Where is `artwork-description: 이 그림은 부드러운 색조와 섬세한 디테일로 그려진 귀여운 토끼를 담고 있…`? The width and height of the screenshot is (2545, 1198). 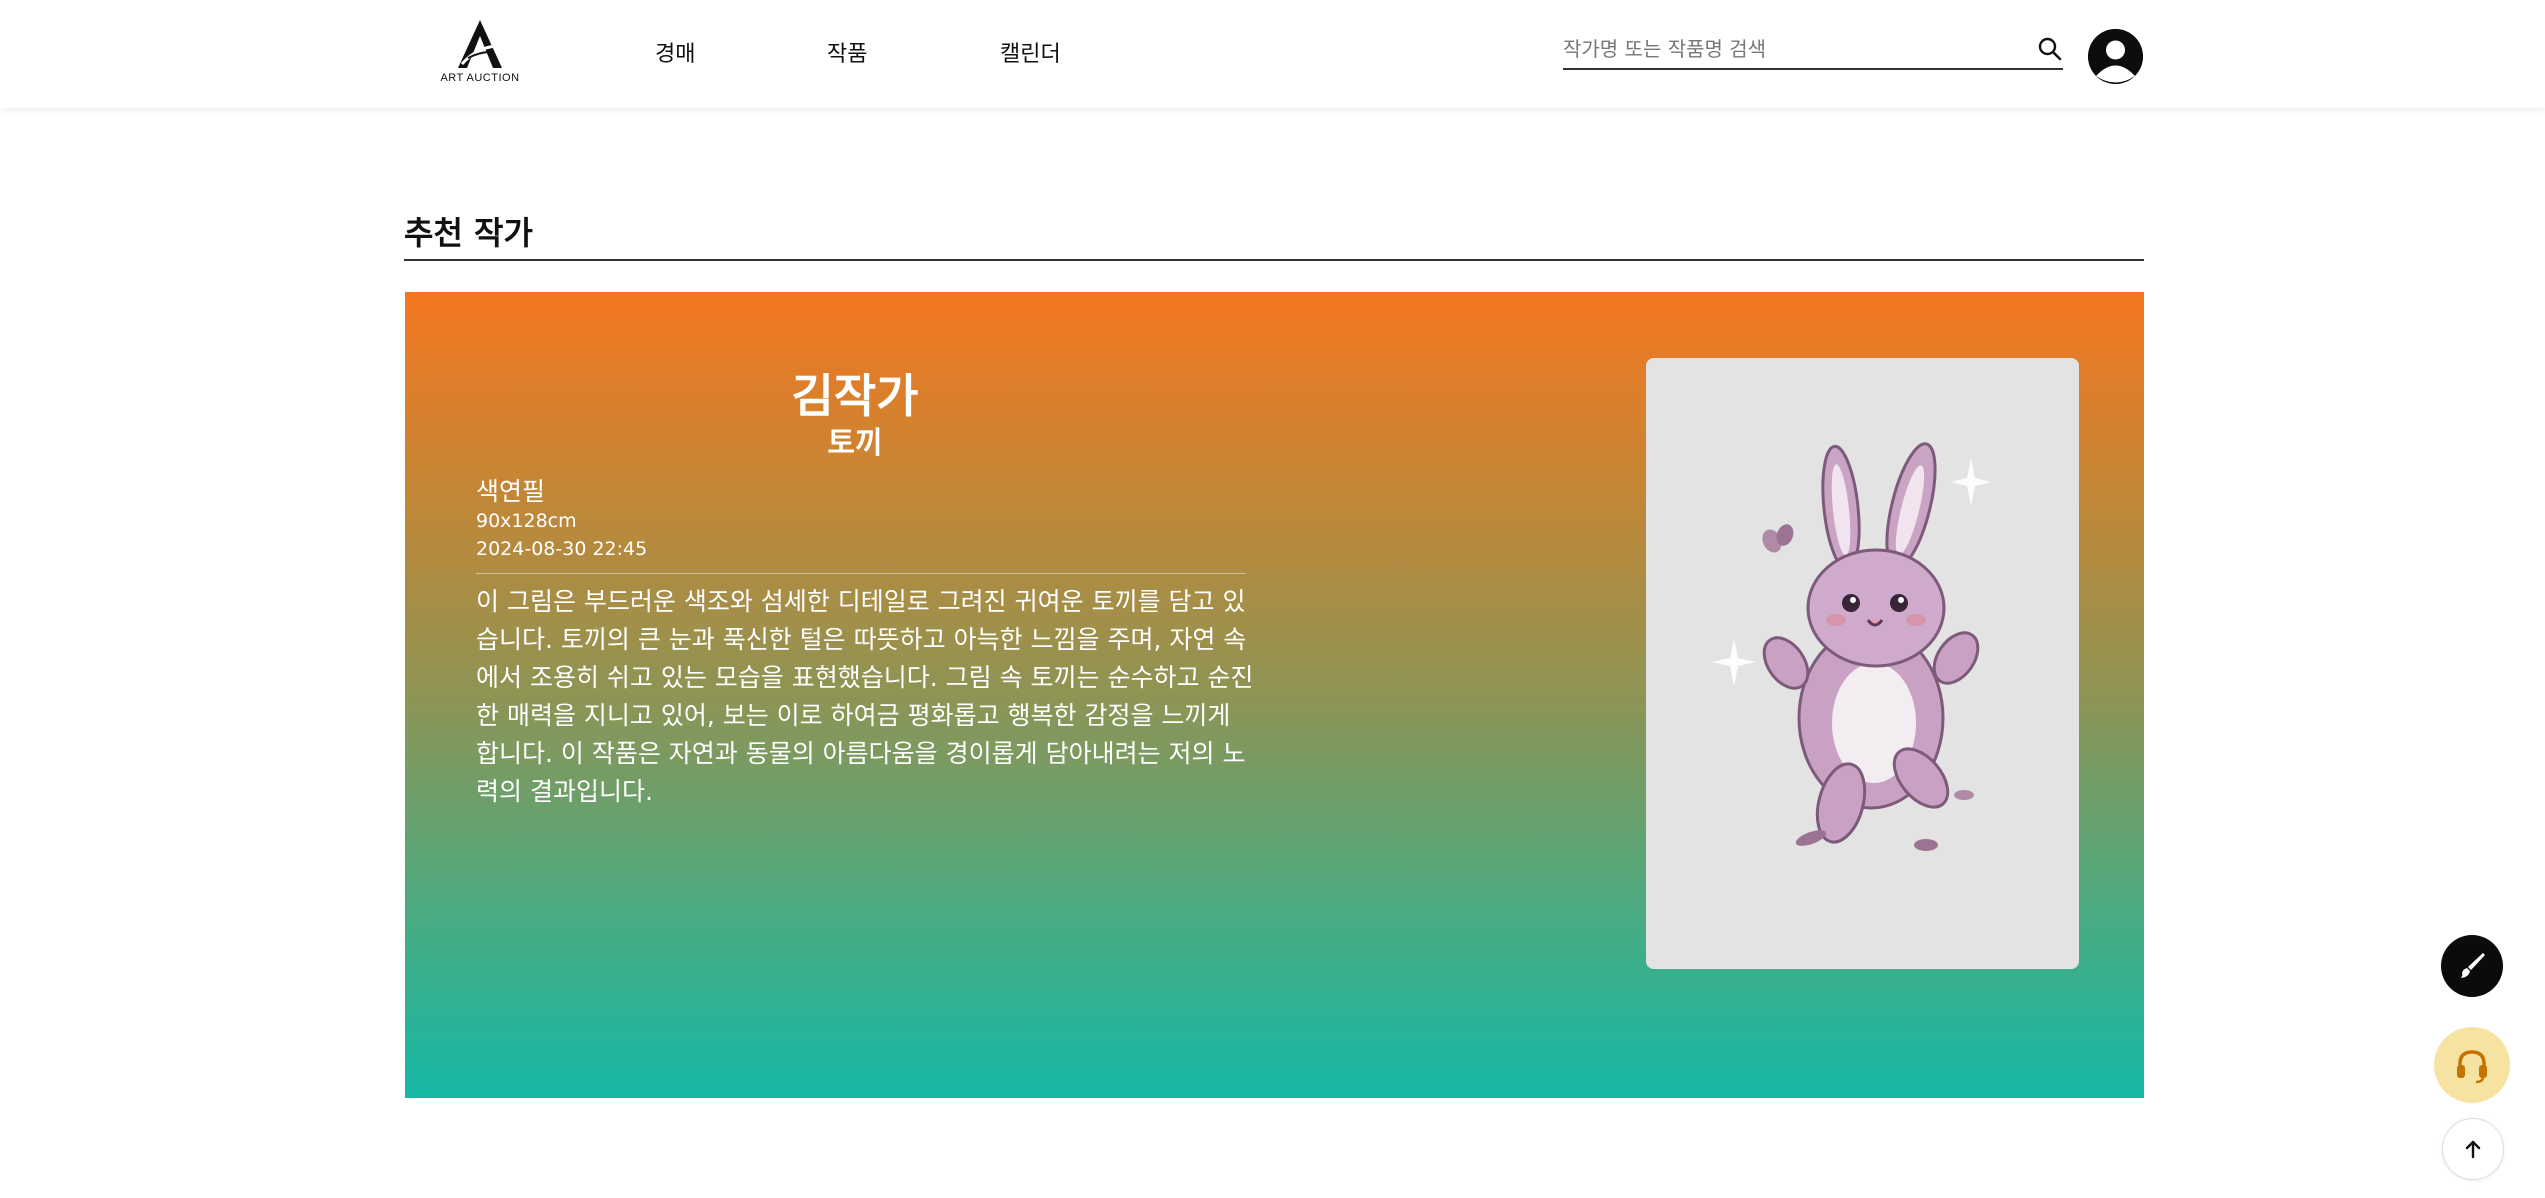 artwork-description: 이 그림은 부드러운 색조와 섬세한 디테일로 그려진 귀여운 토끼를 담고 있… is located at coordinates (865, 696).